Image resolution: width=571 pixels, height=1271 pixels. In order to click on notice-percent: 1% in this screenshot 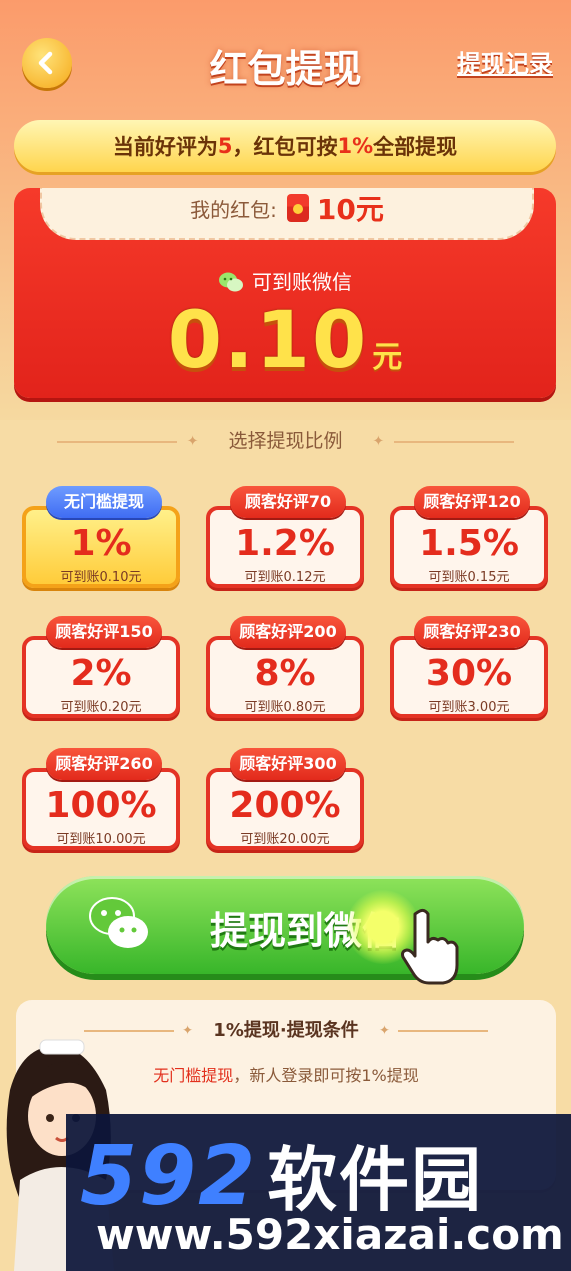, I will do `click(355, 146)`.